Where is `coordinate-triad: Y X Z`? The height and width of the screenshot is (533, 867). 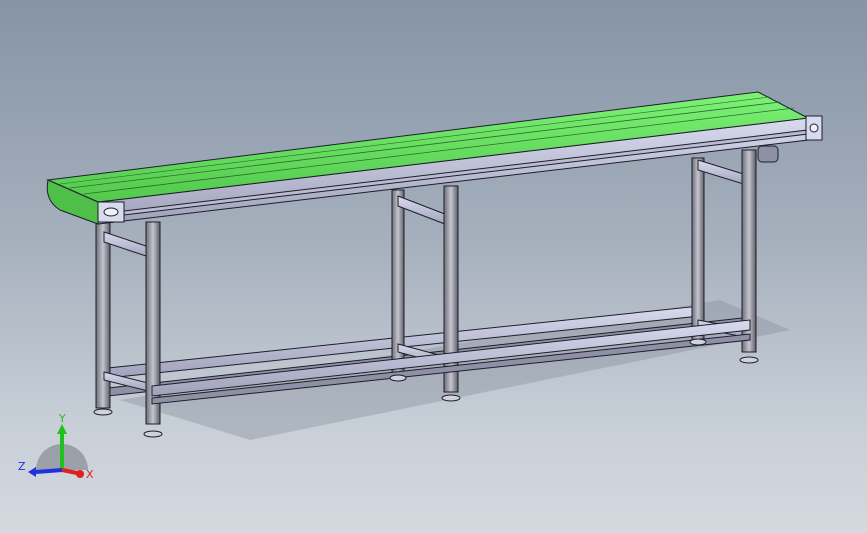 coordinate-triad: Y X Z is located at coordinates (56, 446).